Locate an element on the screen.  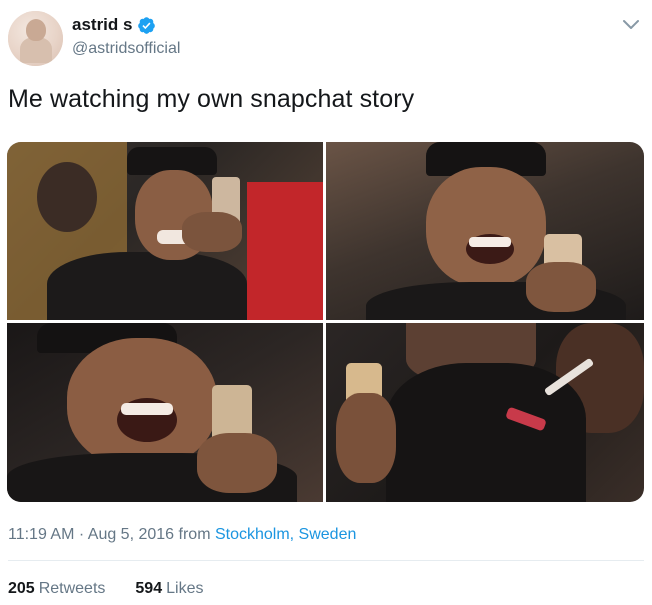
likes-count: 594 is located at coordinates (149, 588).